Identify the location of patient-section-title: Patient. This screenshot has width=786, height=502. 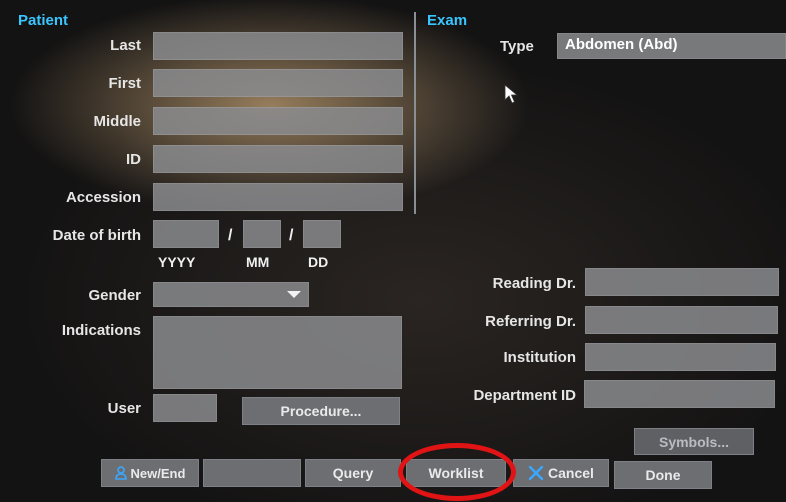
(43, 20).